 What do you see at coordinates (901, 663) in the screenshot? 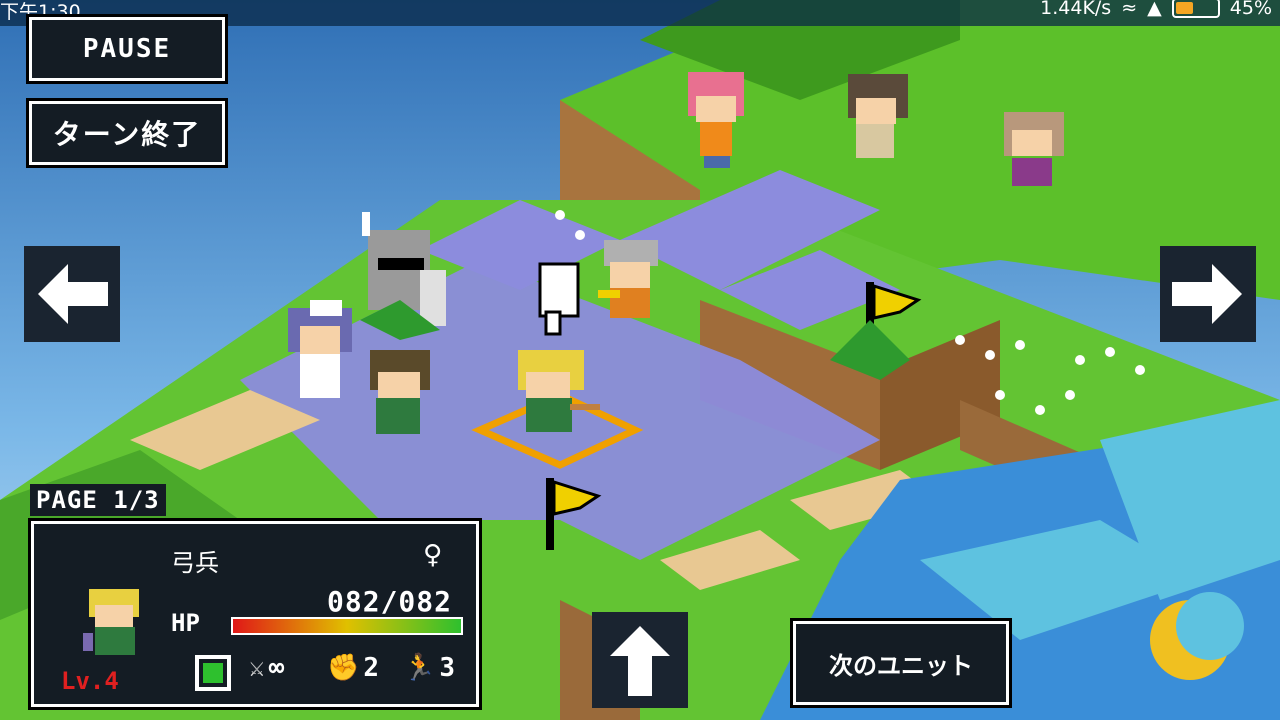
I see `next-unit-button: 次のユニット` at bounding box center [901, 663].